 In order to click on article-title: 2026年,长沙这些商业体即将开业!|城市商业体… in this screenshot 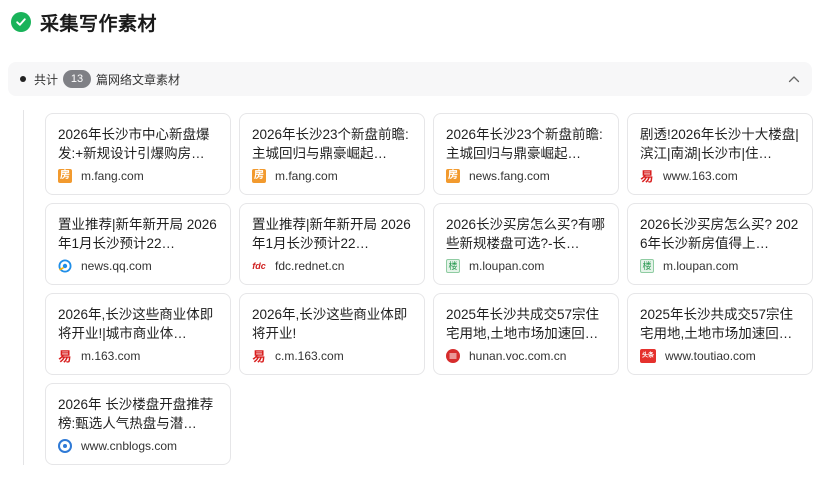, I will do `click(136, 324)`.